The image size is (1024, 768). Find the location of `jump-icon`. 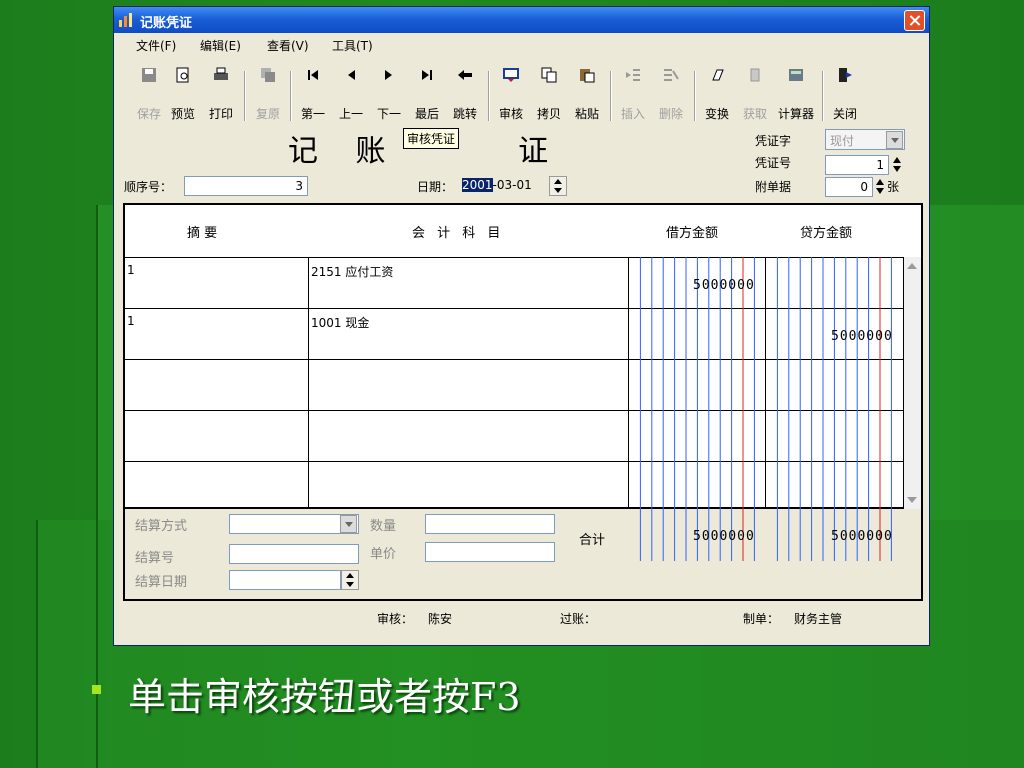

jump-icon is located at coordinates (465, 75).